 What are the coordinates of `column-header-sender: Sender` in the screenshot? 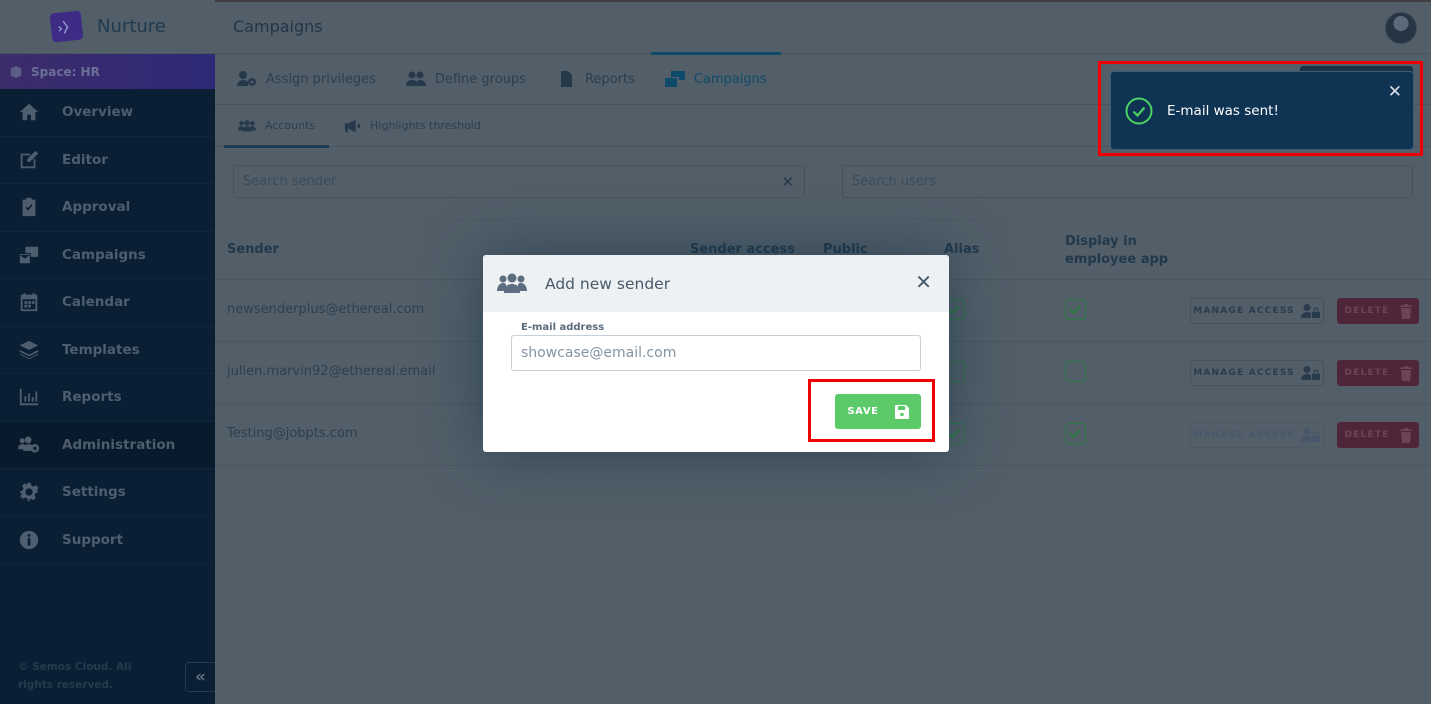 It's located at (253, 249).